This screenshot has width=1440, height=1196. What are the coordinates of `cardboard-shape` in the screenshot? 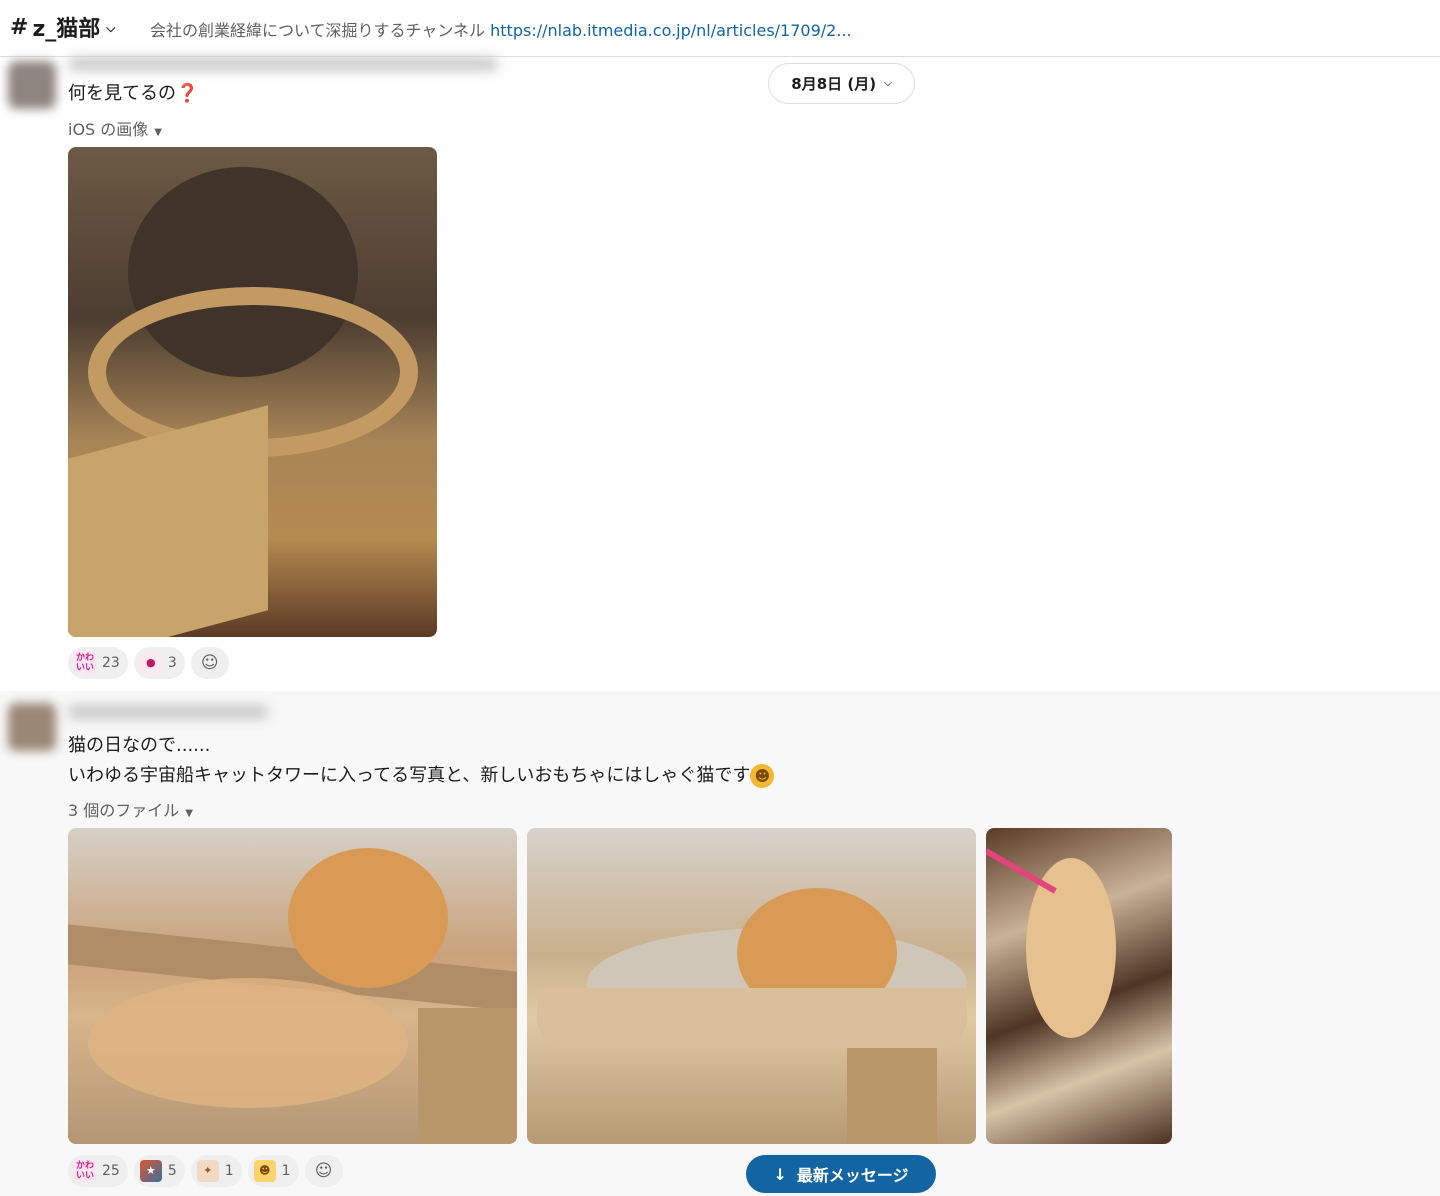 It's located at (168, 521).